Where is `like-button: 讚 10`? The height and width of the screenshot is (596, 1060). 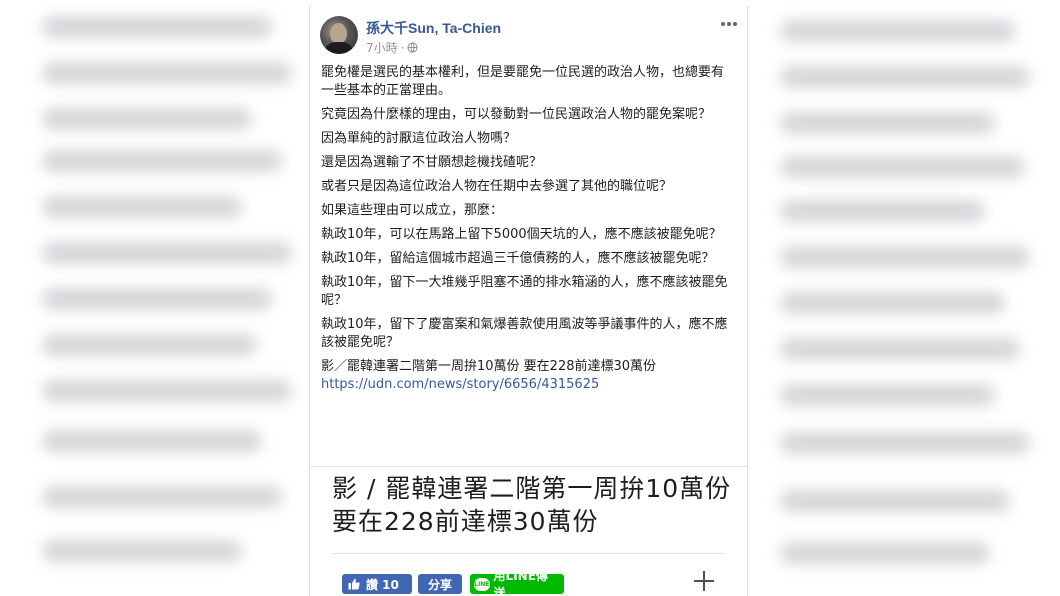
like-button: 讚 10 is located at coordinates (377, 584).